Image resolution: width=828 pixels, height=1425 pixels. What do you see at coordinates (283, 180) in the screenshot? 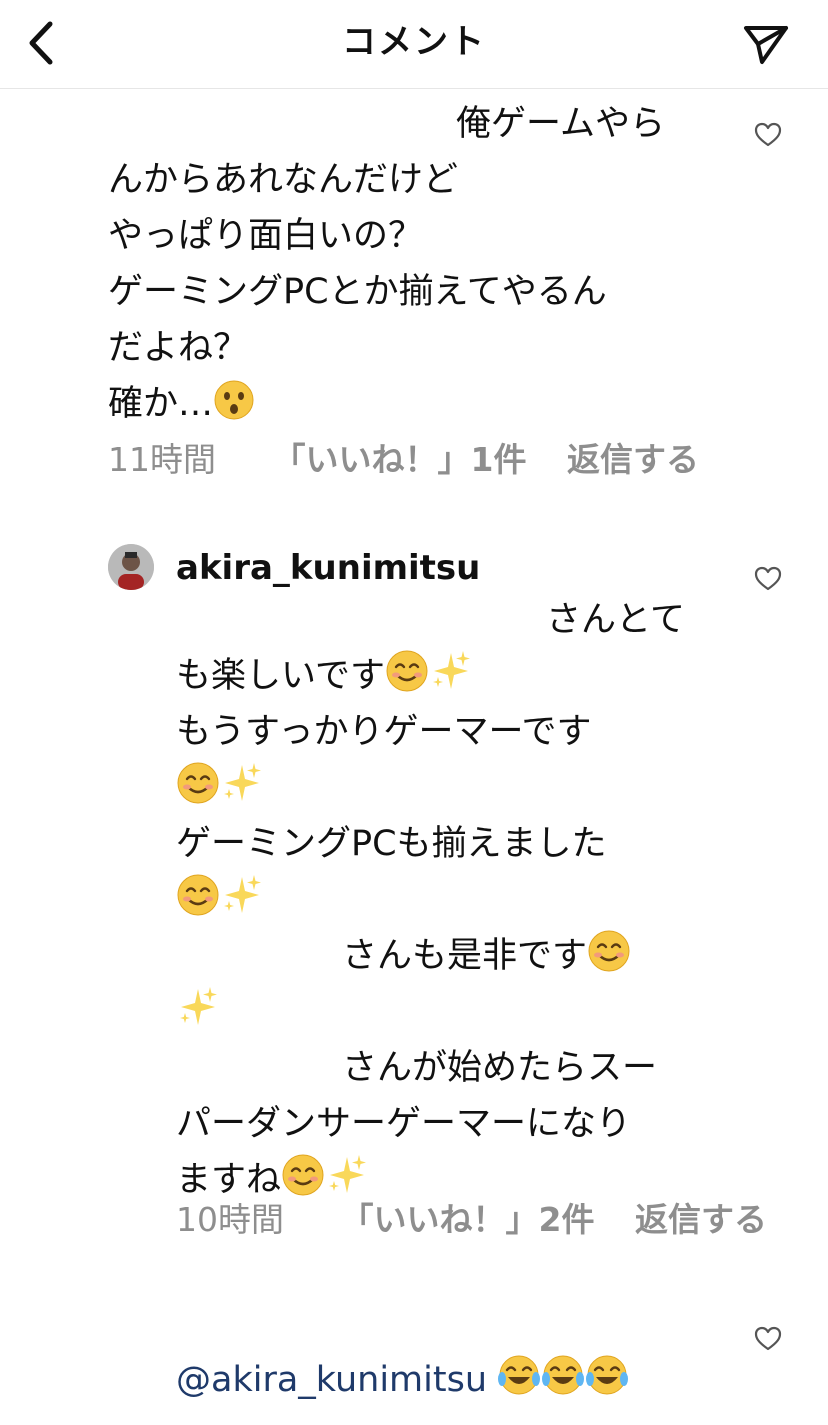
I see `comment-line: んからあれなんだけど` at bounding box center [283, 180].